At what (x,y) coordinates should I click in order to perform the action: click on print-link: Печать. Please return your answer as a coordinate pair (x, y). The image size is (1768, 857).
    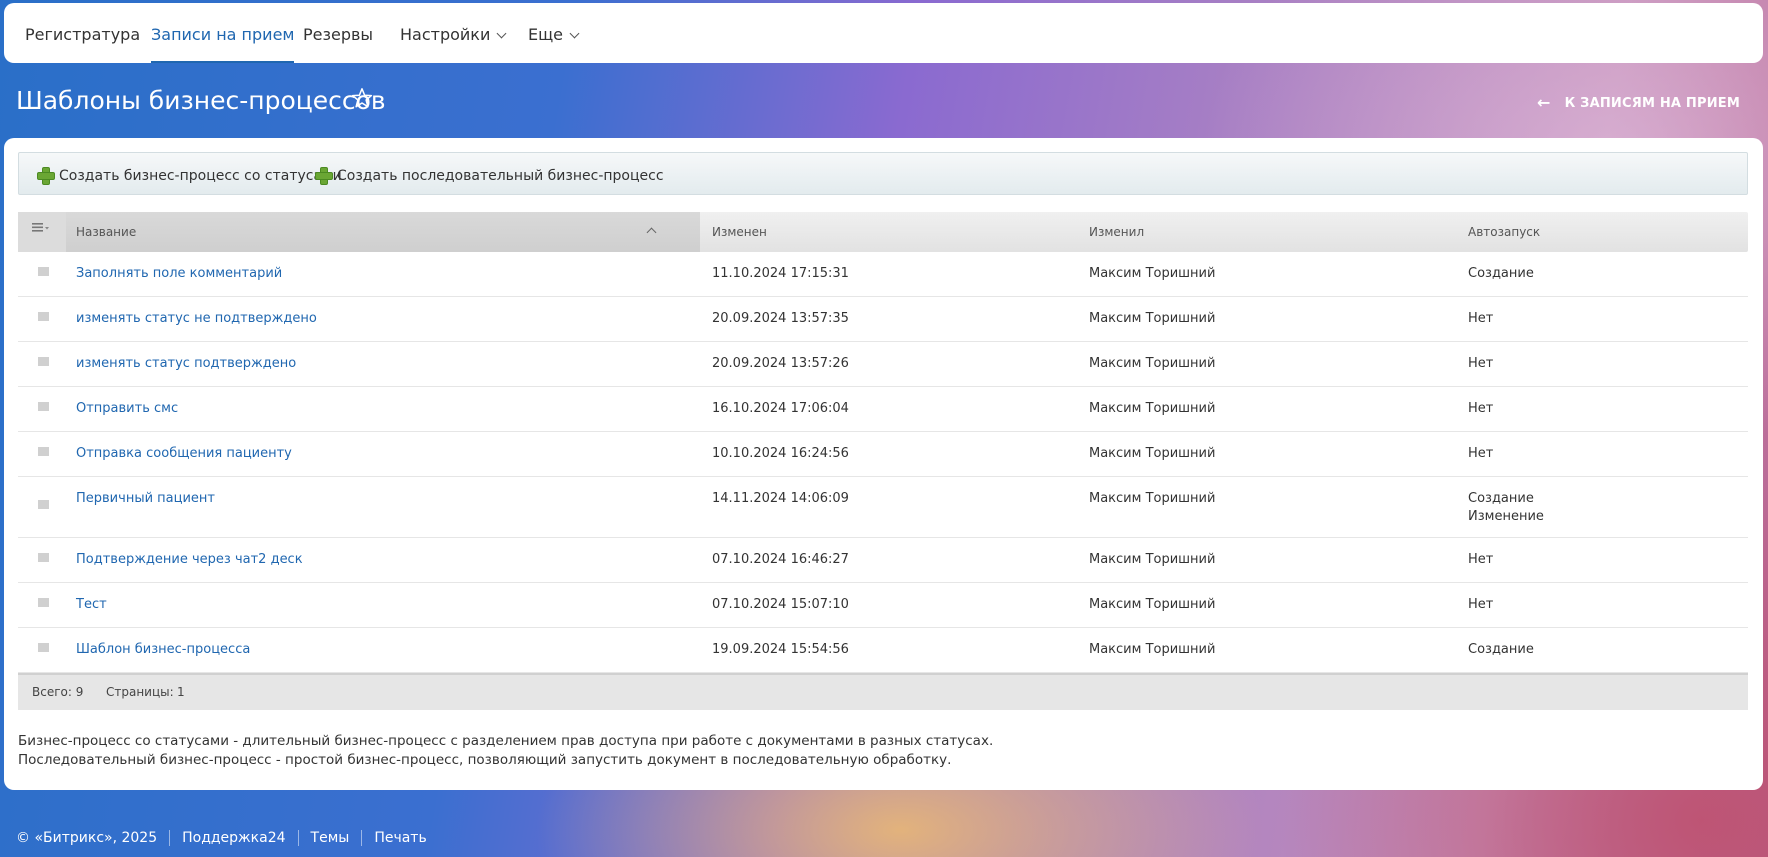
    Looking at the image, I should click on (399, 838).